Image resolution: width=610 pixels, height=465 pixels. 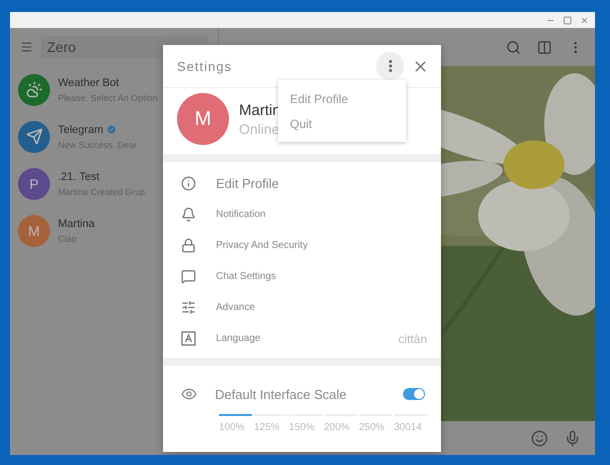 I want to click on more-icon, so click(x=390, y=66).